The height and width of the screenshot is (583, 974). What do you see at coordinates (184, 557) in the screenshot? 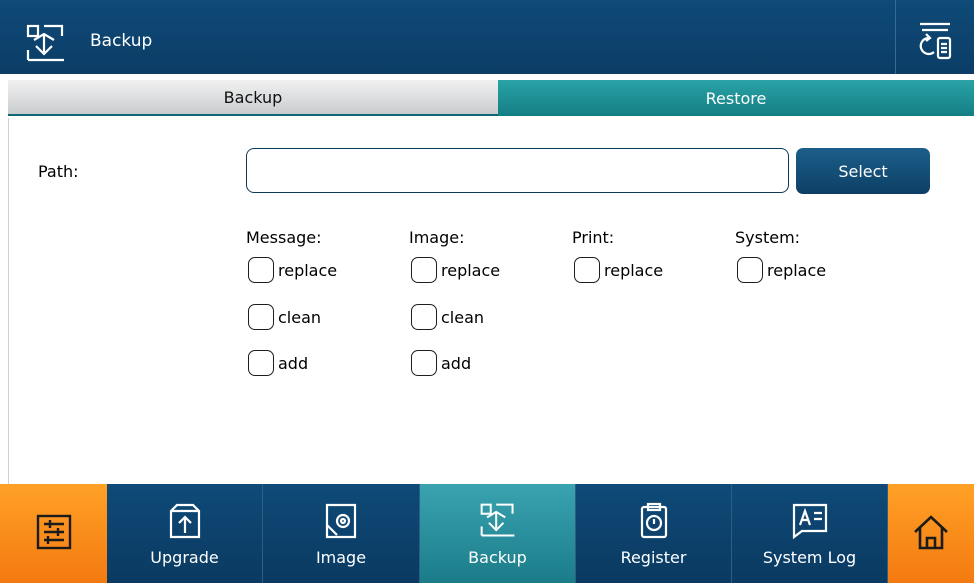
I see `nav-upgrade-label: Upgrade` at bounding box center [184, 557].